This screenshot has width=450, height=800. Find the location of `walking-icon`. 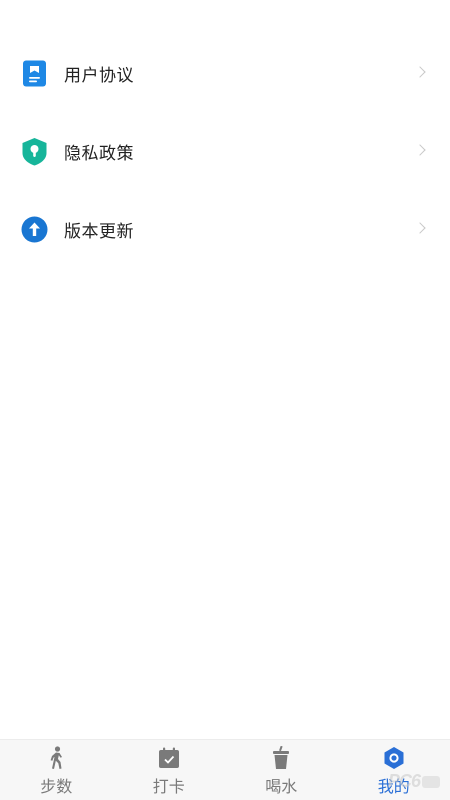

walking-icon is located at coordinates (56, 758).